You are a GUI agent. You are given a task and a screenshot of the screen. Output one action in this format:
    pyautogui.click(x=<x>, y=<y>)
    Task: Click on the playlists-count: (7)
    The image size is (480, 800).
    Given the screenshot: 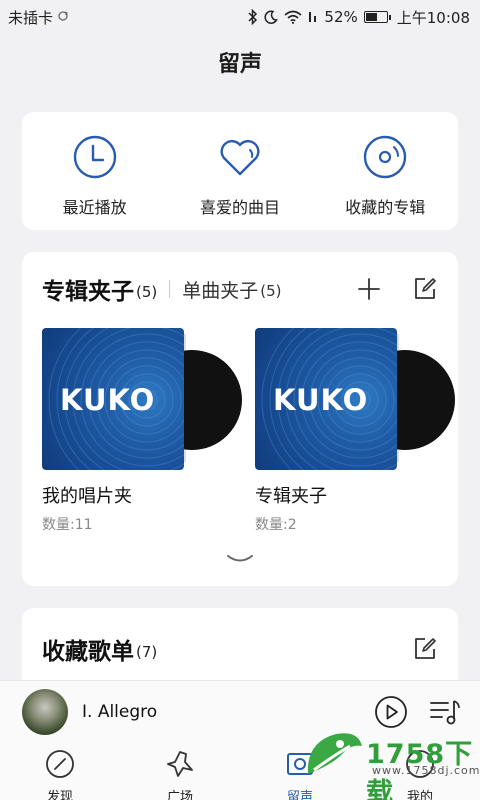 What is the action you would take?
    pyautogui.click(x=147, y=652)
    